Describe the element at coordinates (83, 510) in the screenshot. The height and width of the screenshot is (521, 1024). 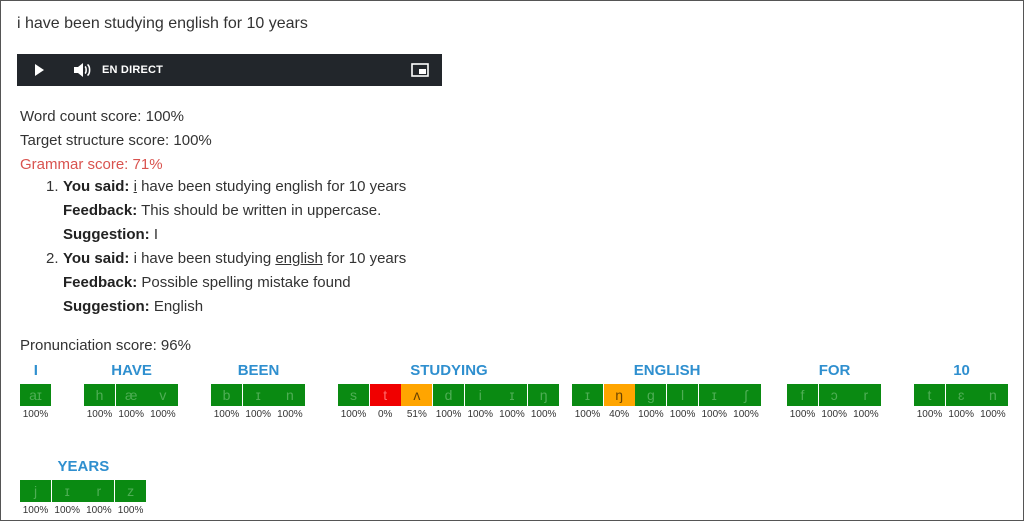
I see `phoneme-score-row: 100% 100% 100% 100%` at that location.